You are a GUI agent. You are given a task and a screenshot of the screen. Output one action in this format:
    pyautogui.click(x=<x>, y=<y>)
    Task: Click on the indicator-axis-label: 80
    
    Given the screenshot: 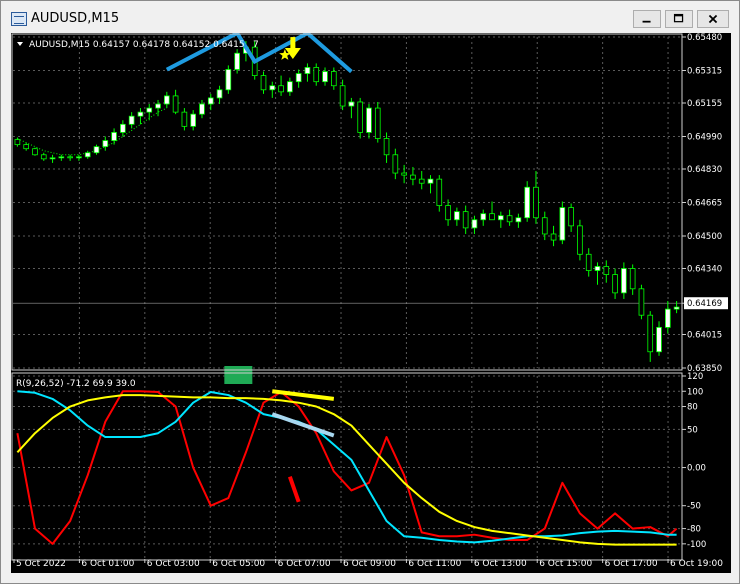 What is the action you would take?
    pyautogui.click(x=692, y=408)
    